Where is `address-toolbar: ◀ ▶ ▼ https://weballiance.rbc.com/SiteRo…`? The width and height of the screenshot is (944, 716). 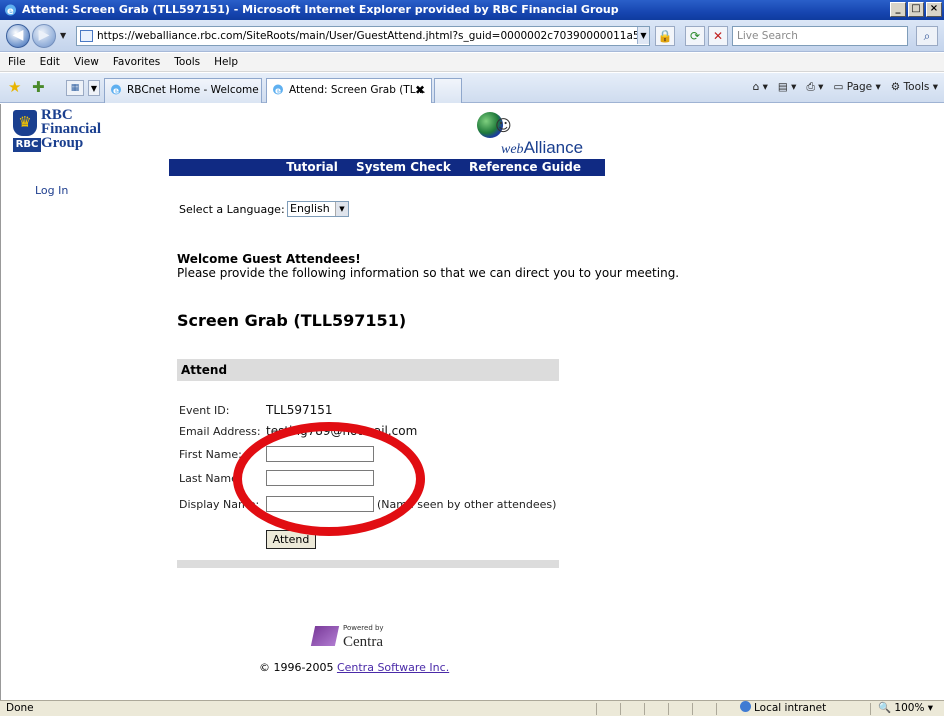
address-toolbar: ◀ ▶ ▼ https://weballiance.rbc.com/SiteRo… is located at coordinates (472, 36).